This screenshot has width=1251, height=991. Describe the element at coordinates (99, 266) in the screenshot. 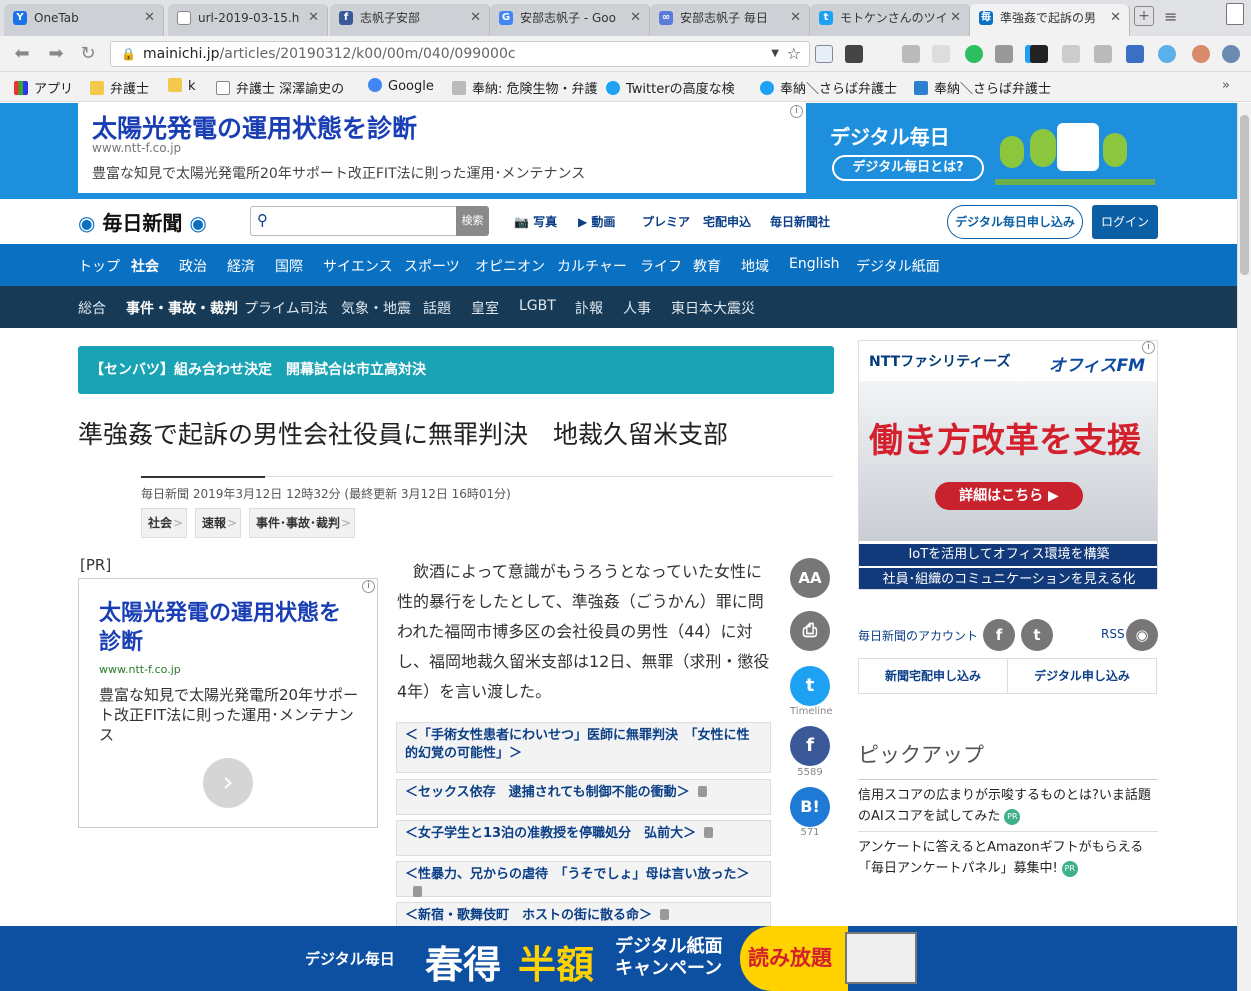

I see `nav-item: トップ` at that location.